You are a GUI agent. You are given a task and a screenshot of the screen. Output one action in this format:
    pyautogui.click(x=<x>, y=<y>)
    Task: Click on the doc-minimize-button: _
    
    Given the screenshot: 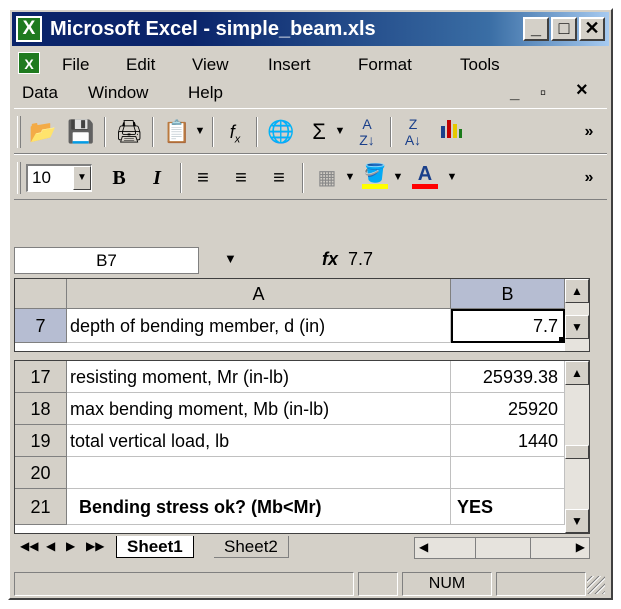 What is the action you would take?
    pyautogui.click(x=514, y=93)
    